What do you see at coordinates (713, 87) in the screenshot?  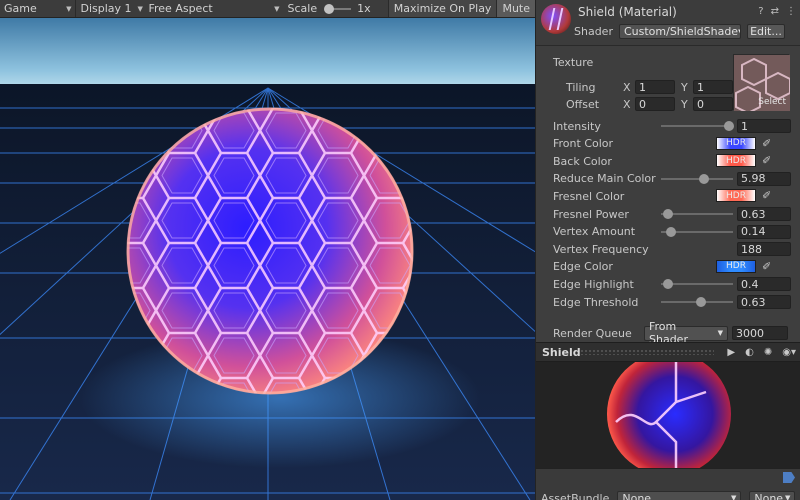 I see `tiling-y-field: 1` at bounding box center [713, 87].